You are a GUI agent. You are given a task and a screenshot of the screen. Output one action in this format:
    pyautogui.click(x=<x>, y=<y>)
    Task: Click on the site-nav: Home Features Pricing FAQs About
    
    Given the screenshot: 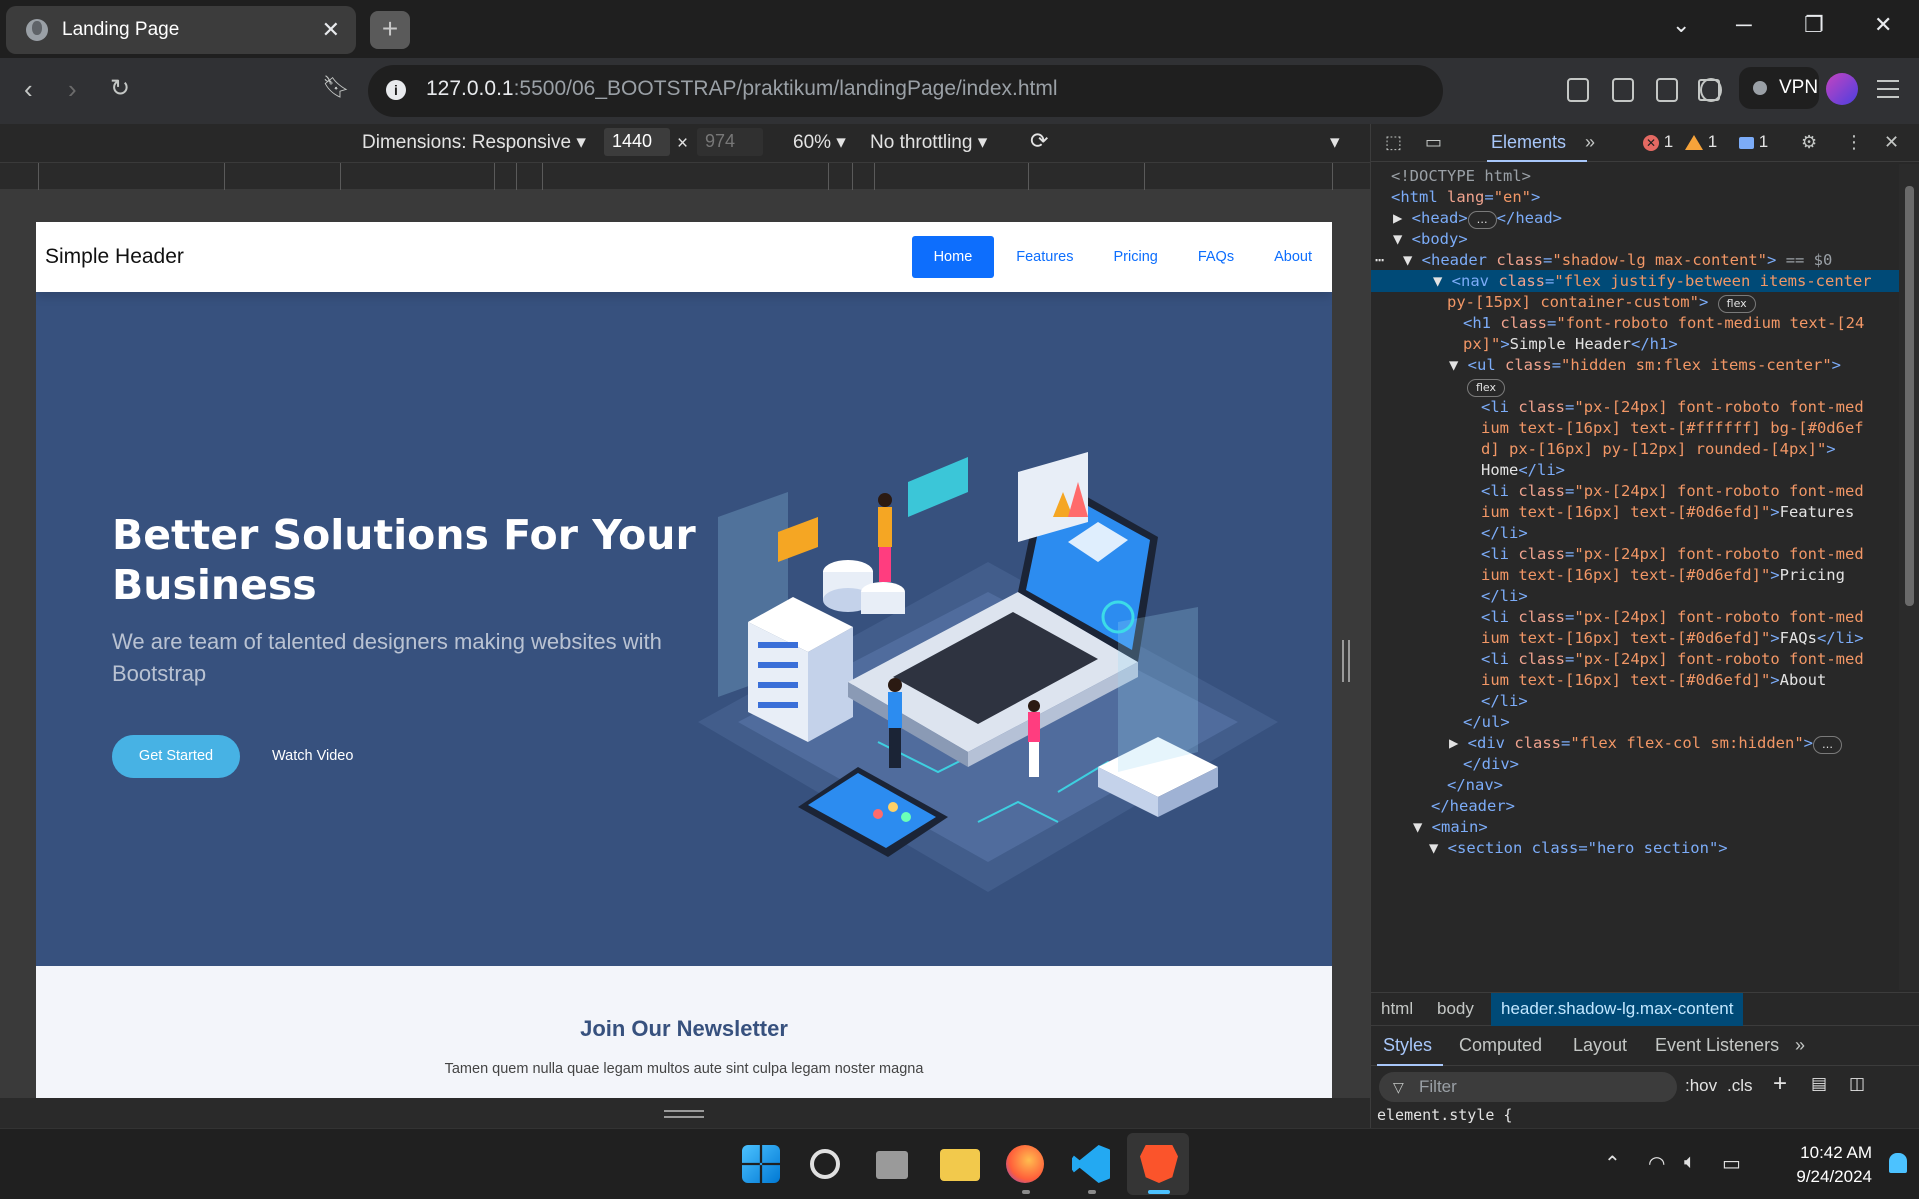 What is the action you would take?
    pyautogui.click(x=1121, y=257)
    